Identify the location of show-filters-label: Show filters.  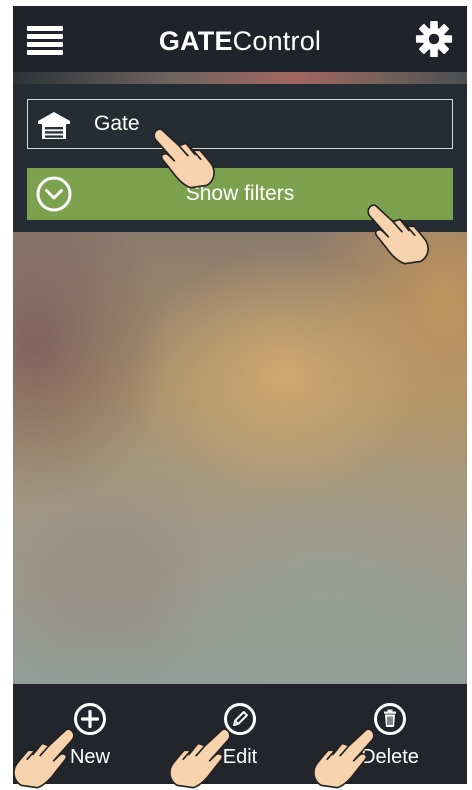
(240, 193).